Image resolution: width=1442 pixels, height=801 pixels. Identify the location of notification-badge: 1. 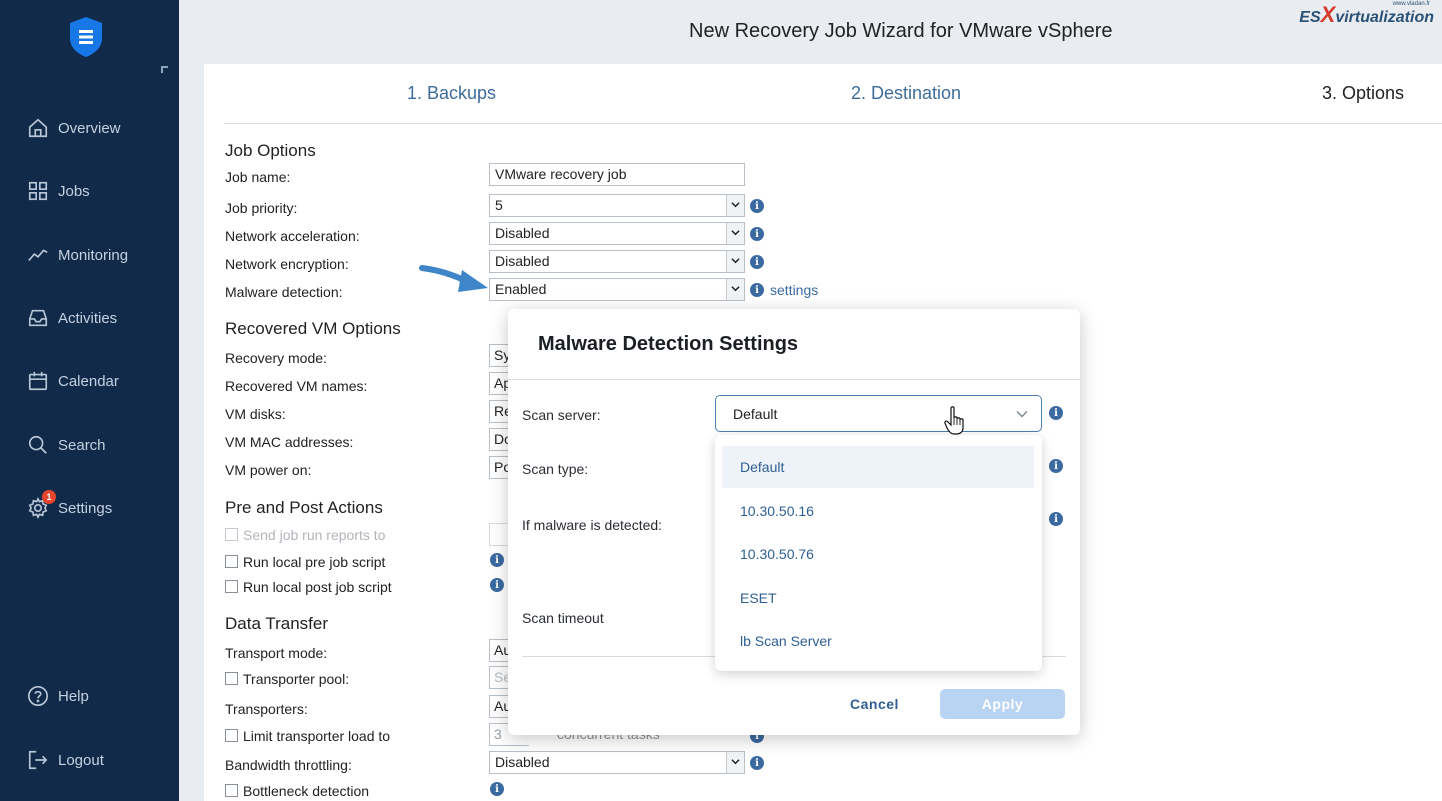
(49, 497).